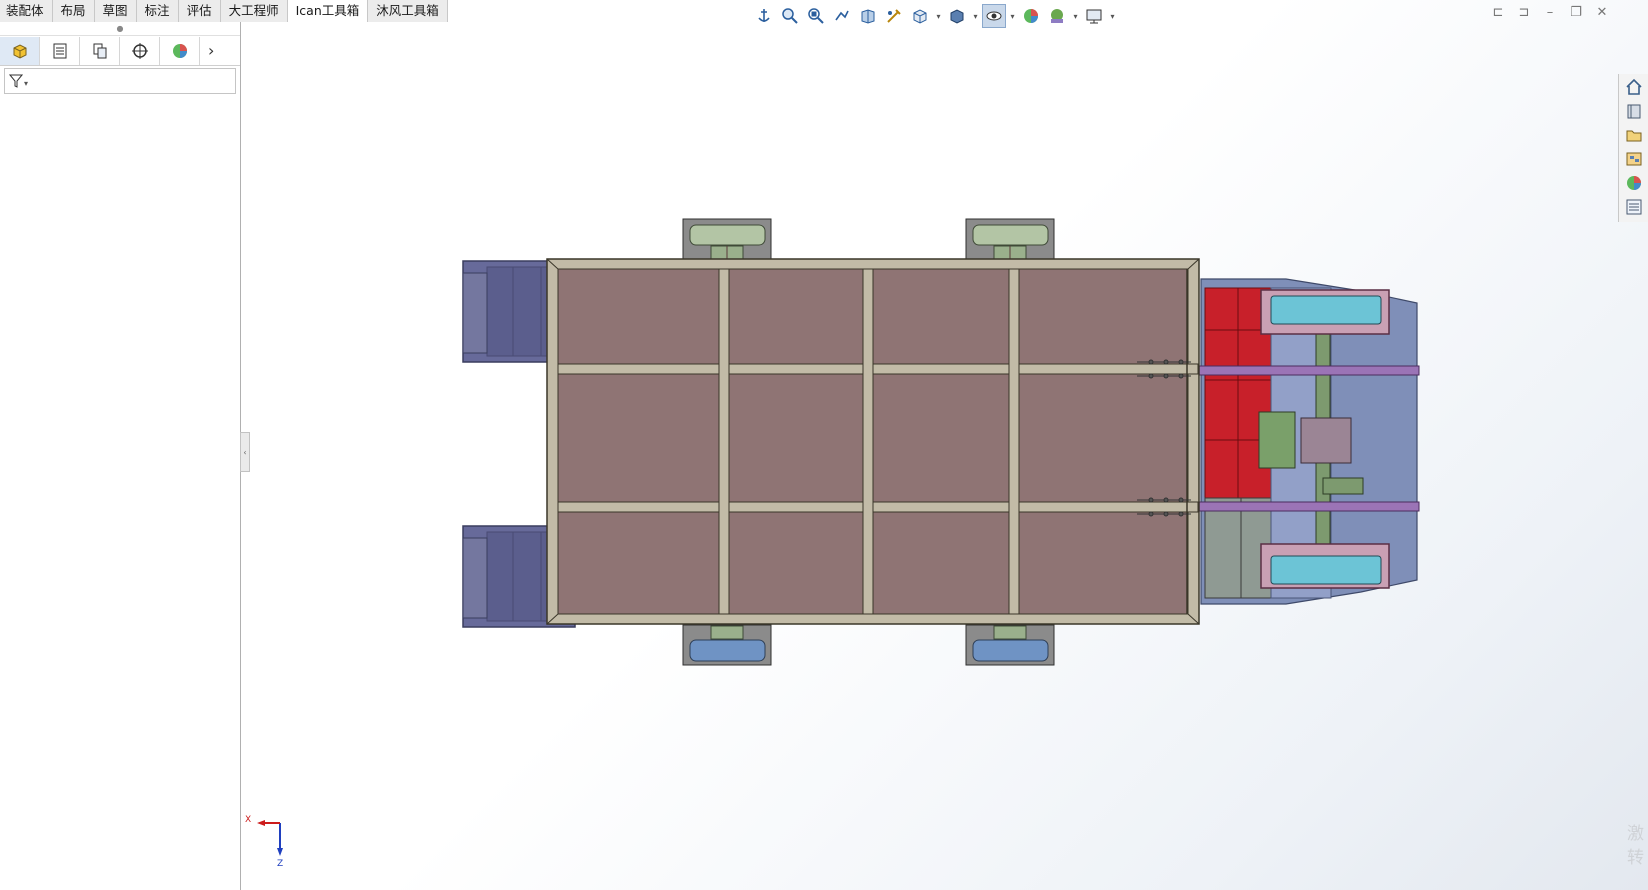 This screenshot has height=890, width=1648. I want to click on tree-filter: ▾, so click(120, 81).